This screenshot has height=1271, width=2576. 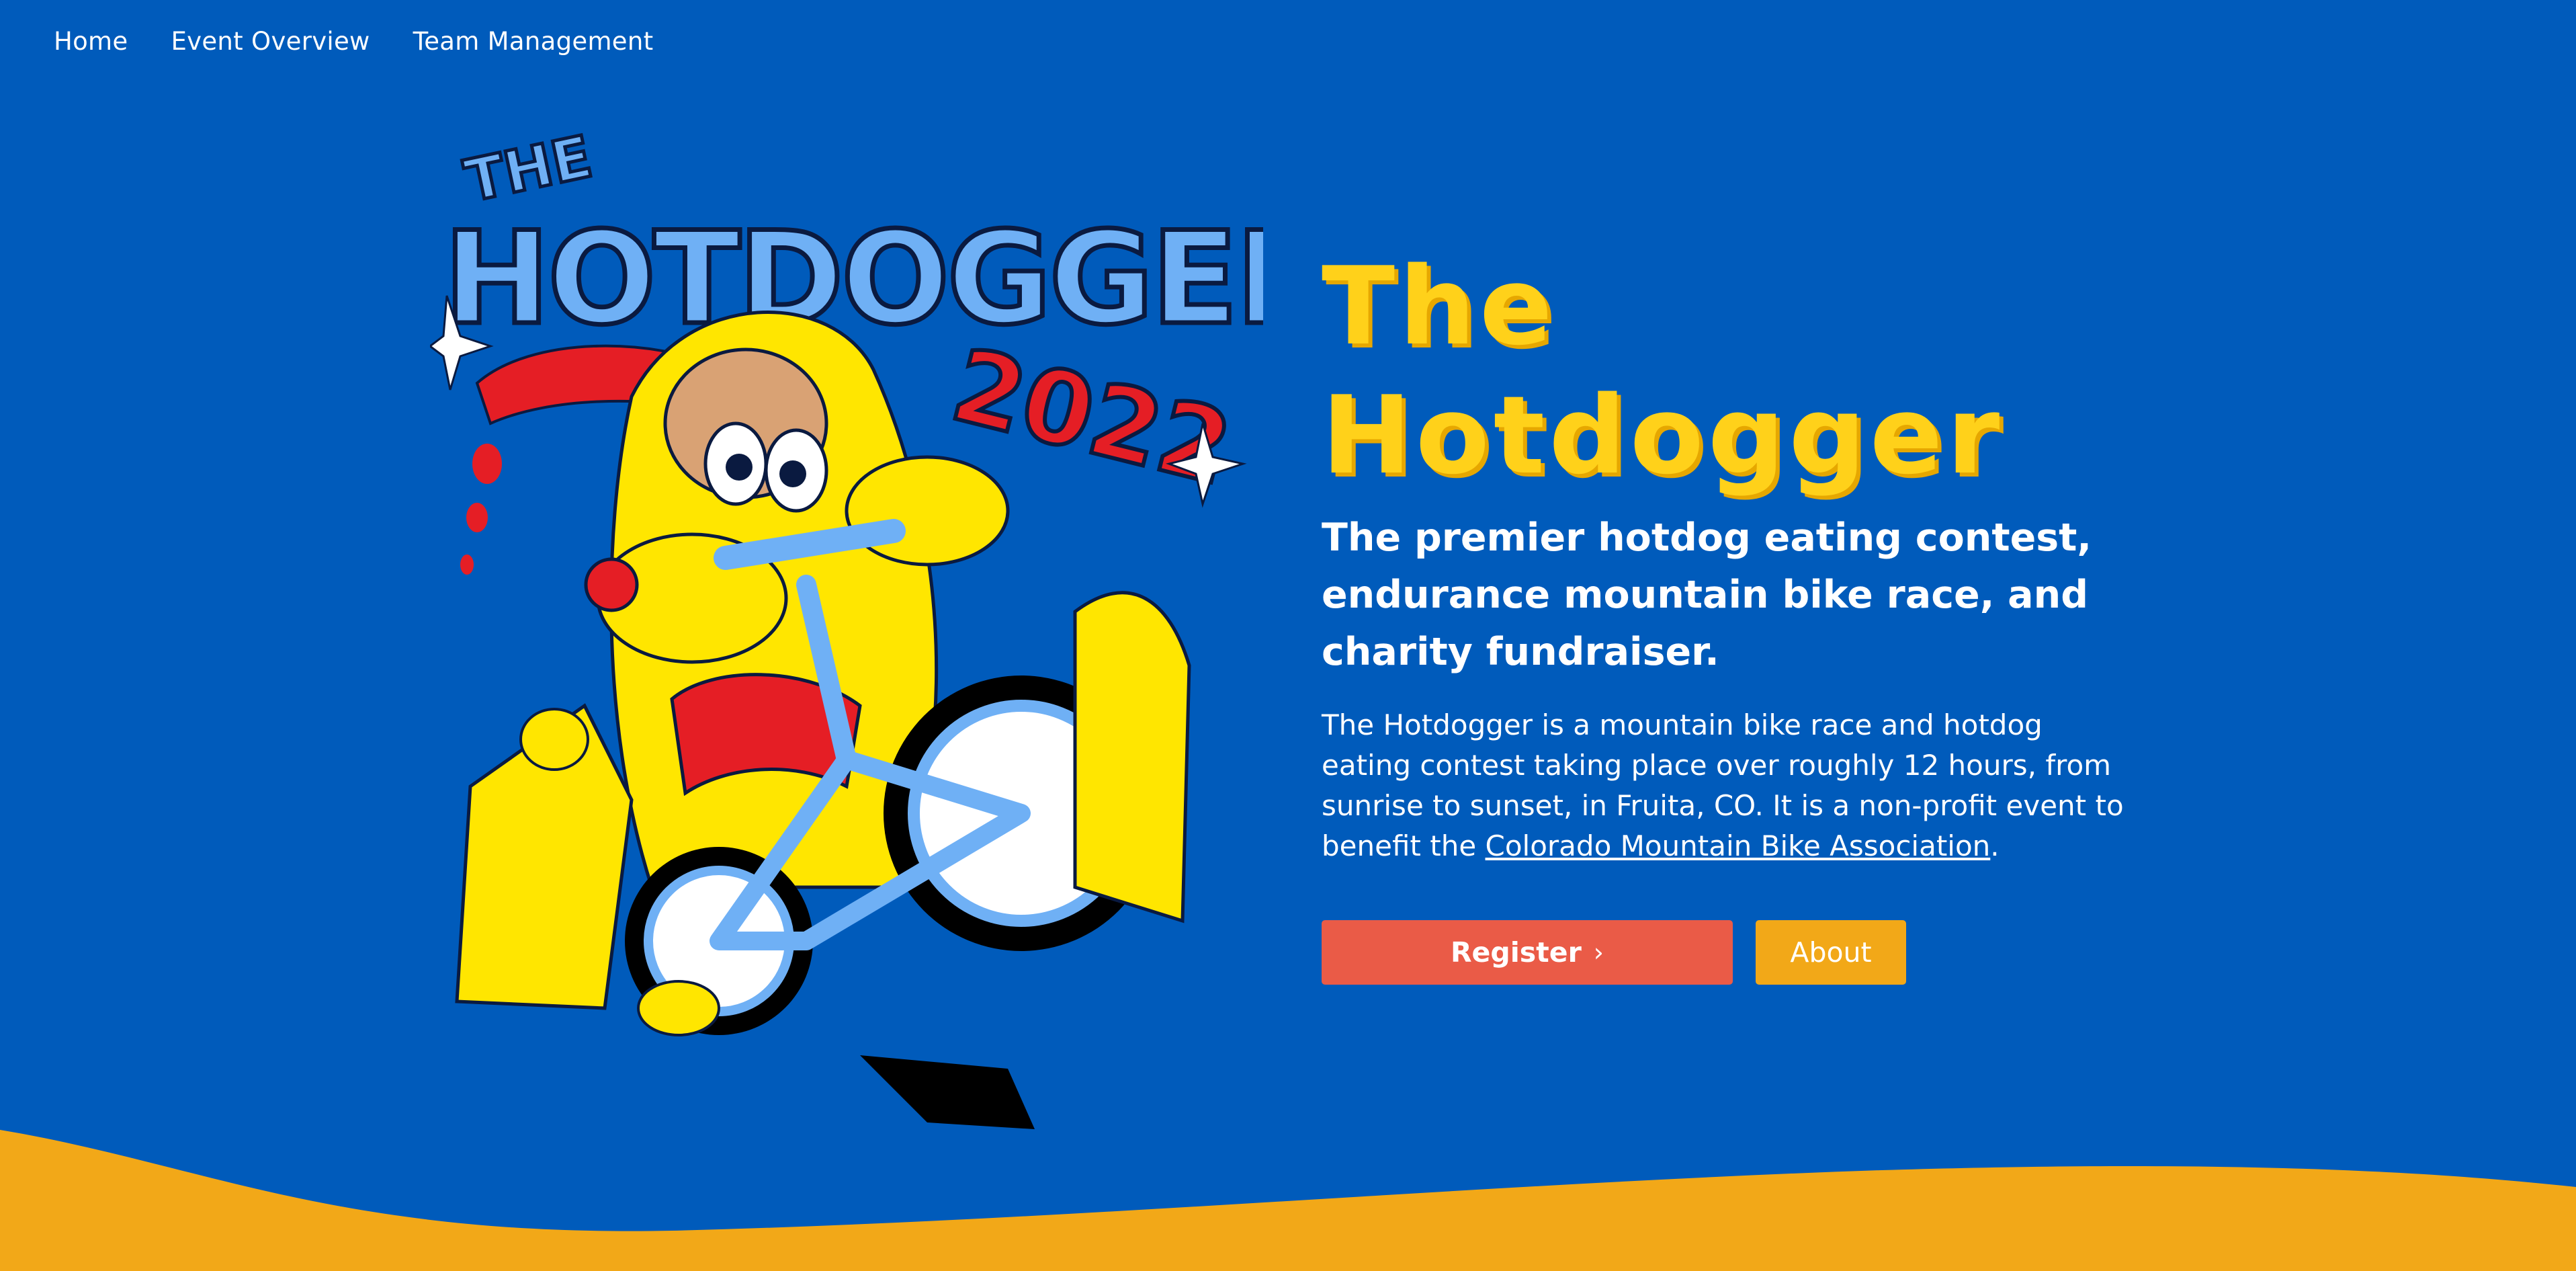 I want to click on pupil-left, so click(x=739, y=467).